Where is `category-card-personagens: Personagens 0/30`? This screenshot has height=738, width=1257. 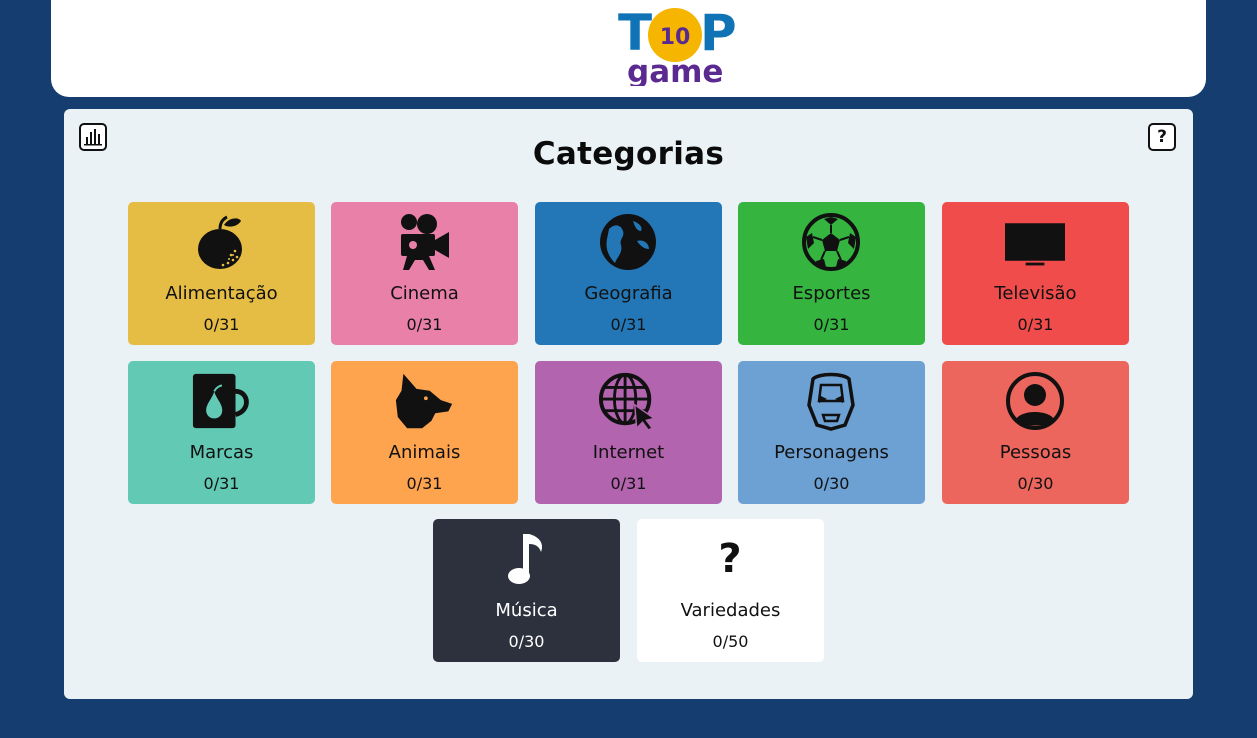 category-card-personagens: Personagens 0/30 is located at coordinates (831, 432).